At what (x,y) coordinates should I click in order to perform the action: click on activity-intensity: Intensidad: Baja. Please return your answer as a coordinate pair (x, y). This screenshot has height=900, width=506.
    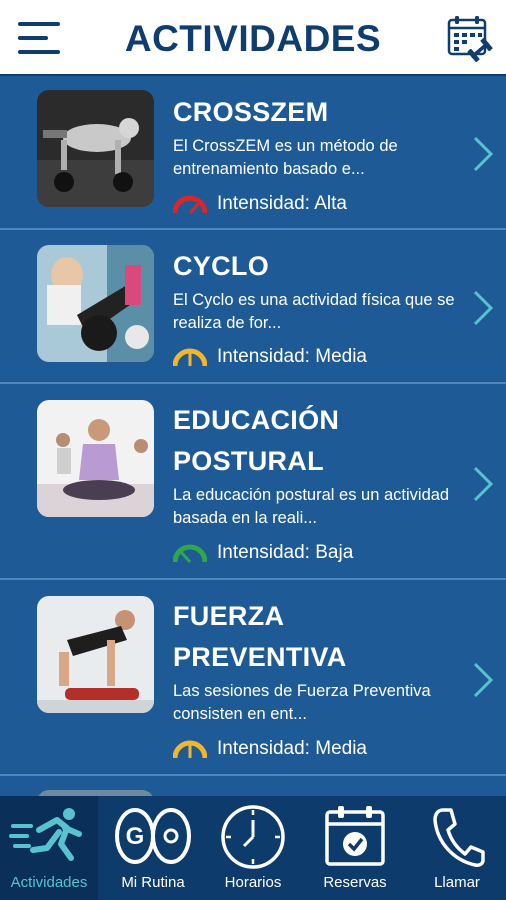
    Looking at the image, I should click on (263, 553).